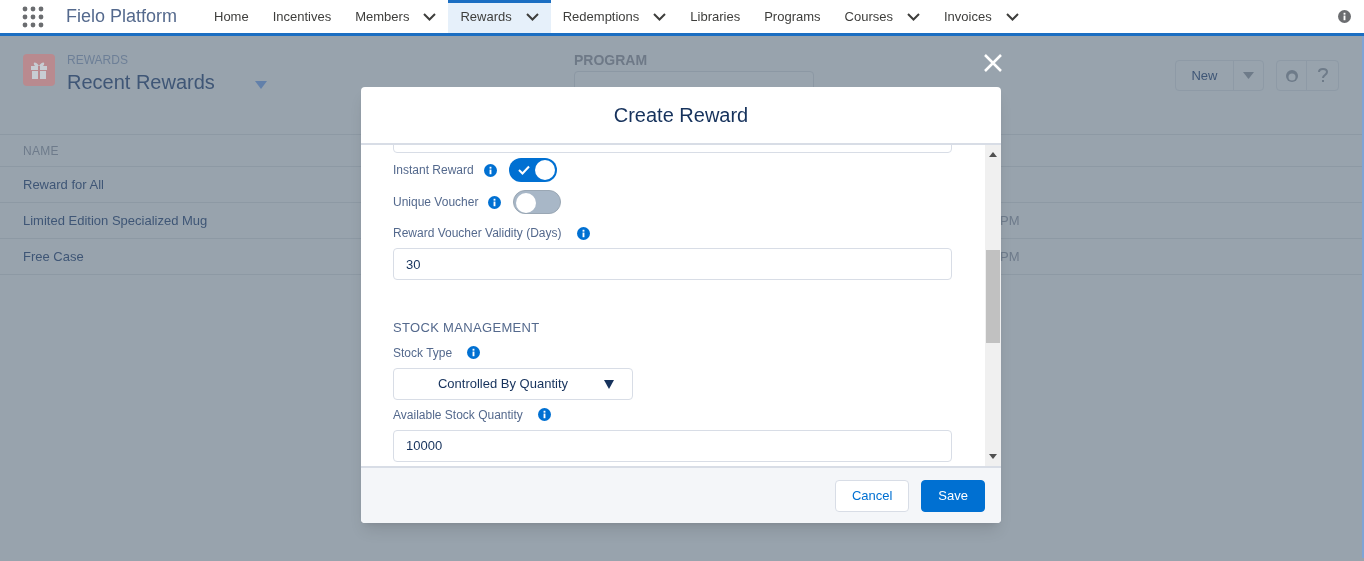 This screenshot has width=1364, height=561. I want to click on scrollbar-thumb, so click(993, 296).